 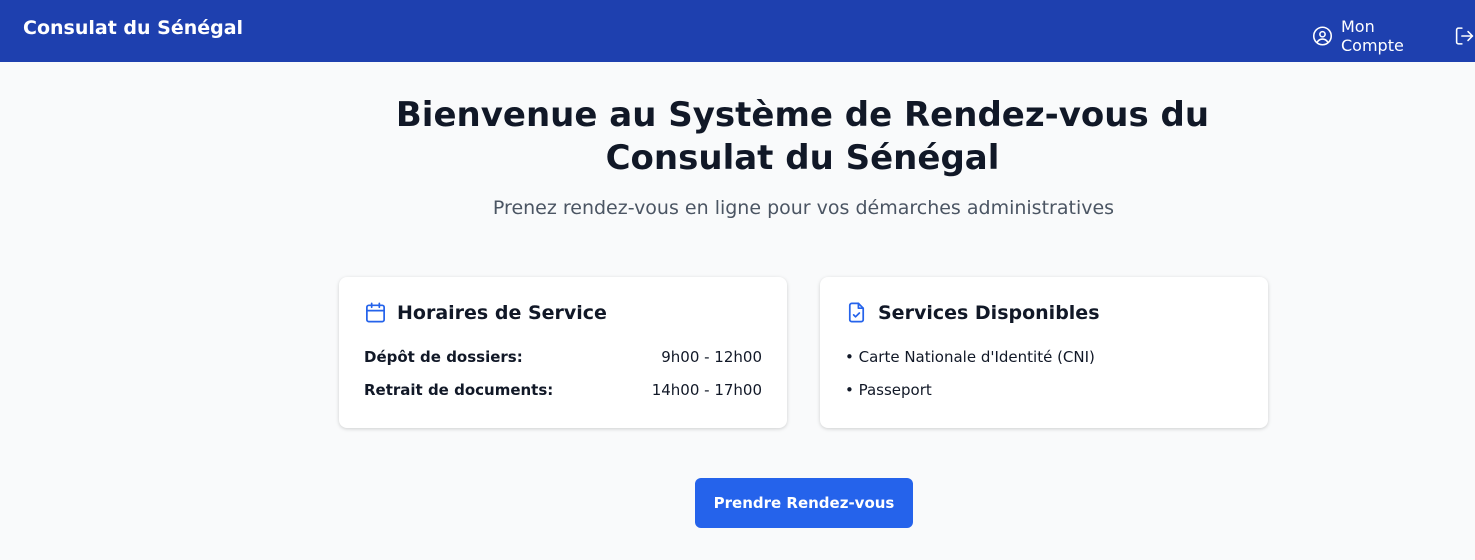 What do you see at coordinates (804, 503) in the screenshot?
I see `book-appointment-button: Prendre Rendez-vous` at bounding box center [804, 503].